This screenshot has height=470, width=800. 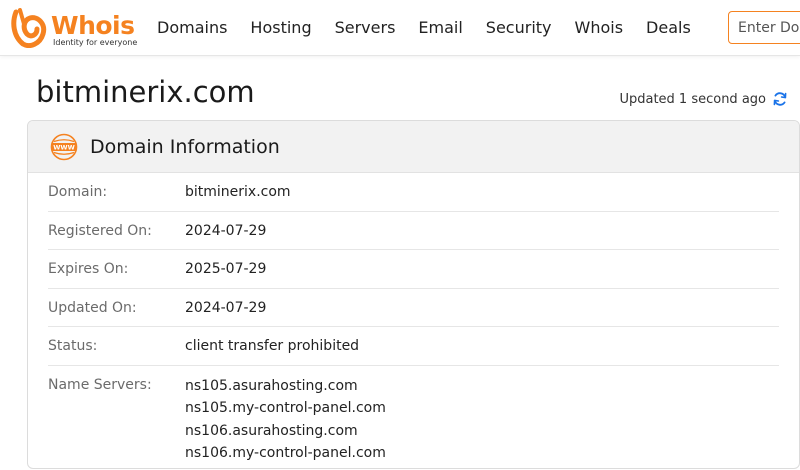 What do you see at coordinates (692, 99) in the screenshot?
I see `updated-text: Updated 1 second ago` at bounding box center [692, 99].